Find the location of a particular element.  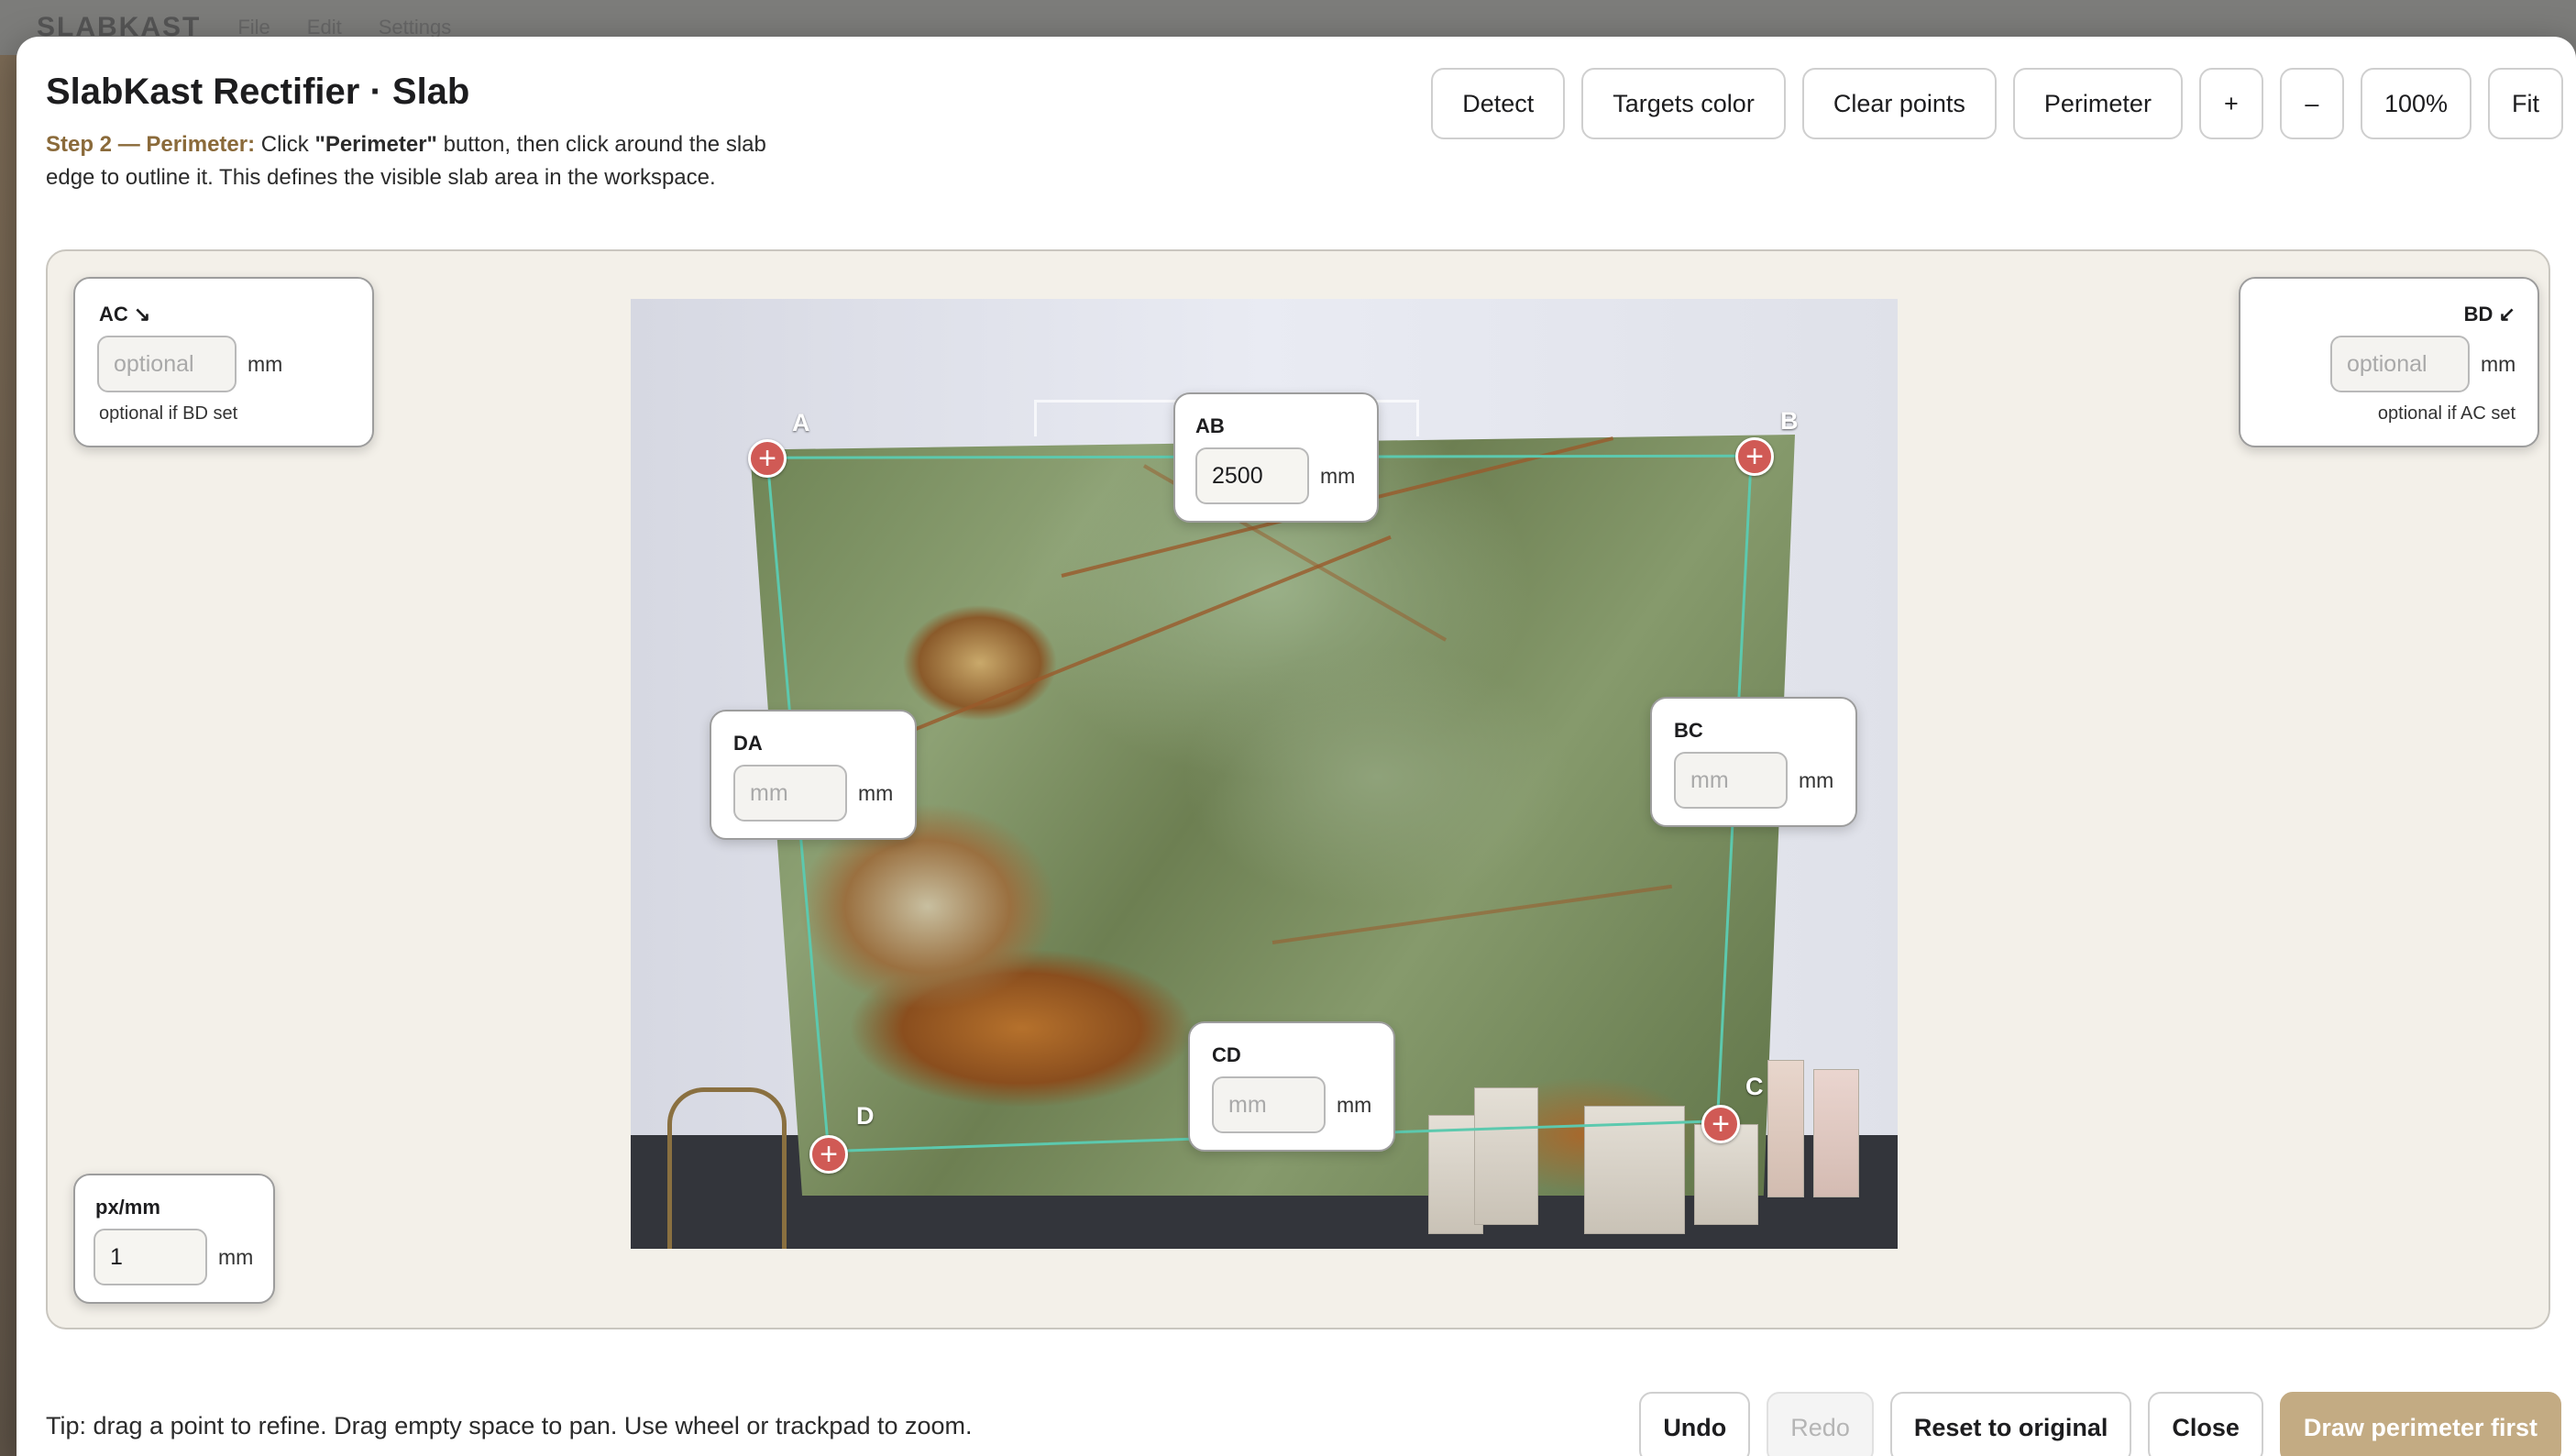

measure-cd-card: CD mm is located at coordinates (1291, 1086).